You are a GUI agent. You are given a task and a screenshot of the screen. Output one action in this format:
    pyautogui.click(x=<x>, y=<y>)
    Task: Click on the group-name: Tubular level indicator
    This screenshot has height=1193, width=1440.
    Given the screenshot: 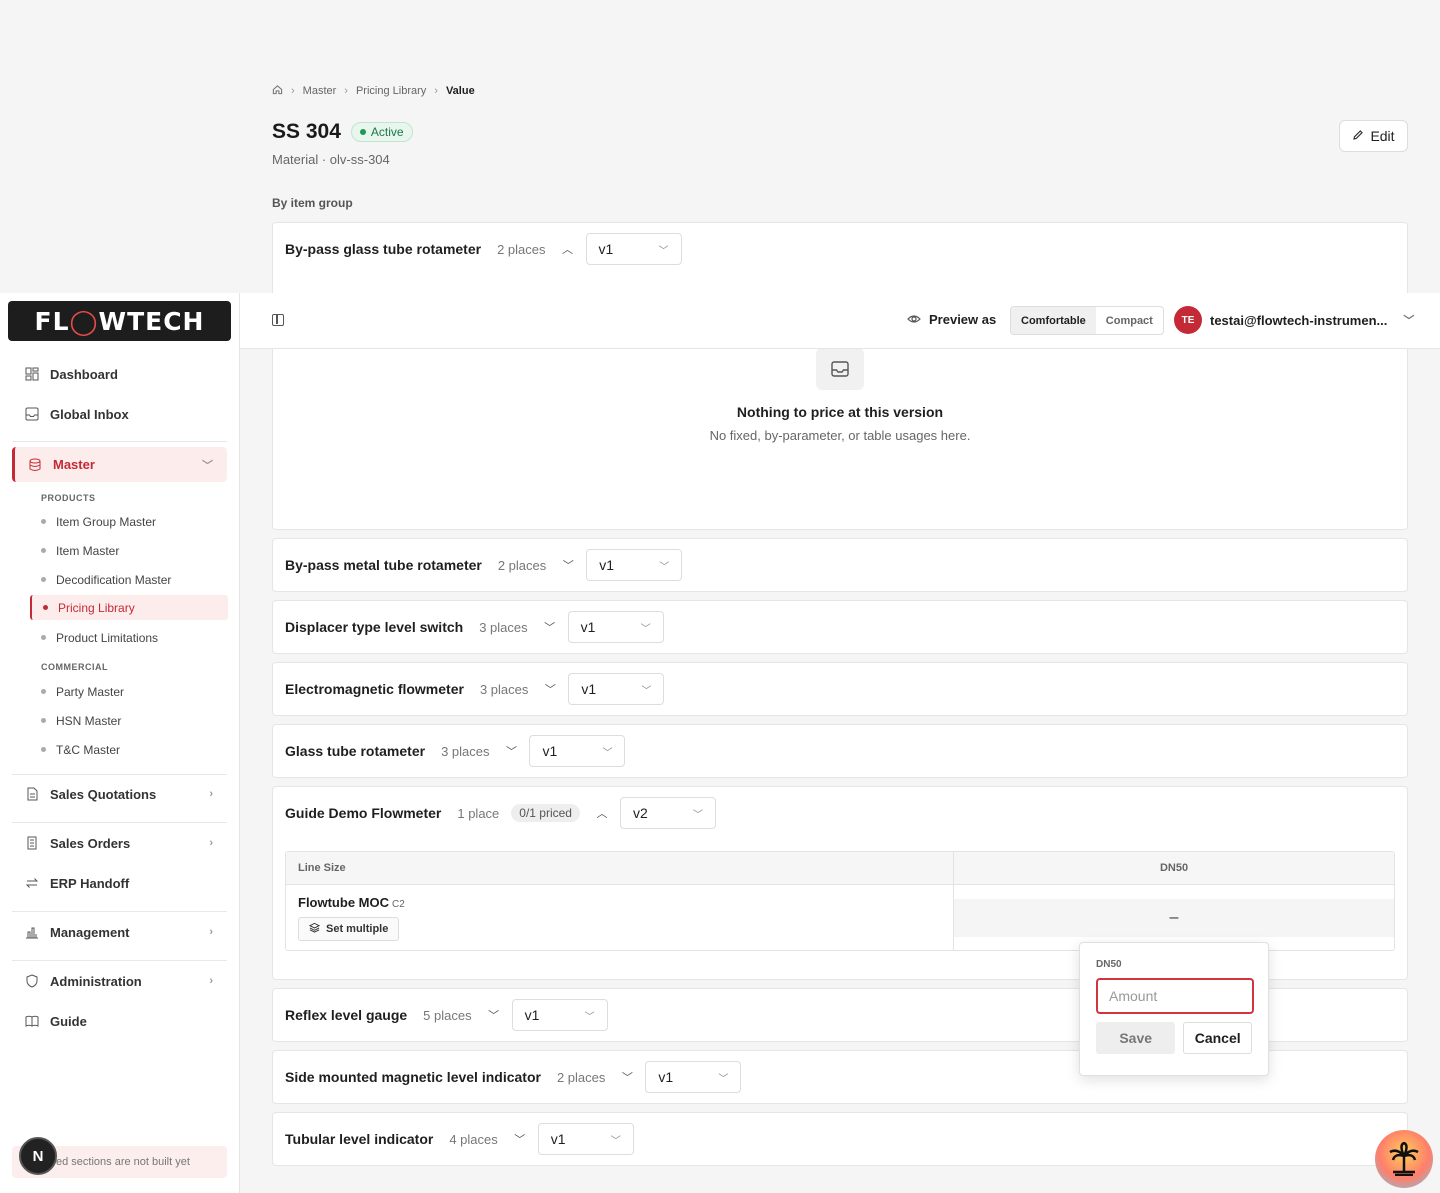 What is the action you would take?
    pyautogui.click(x=359, y=1139)
    